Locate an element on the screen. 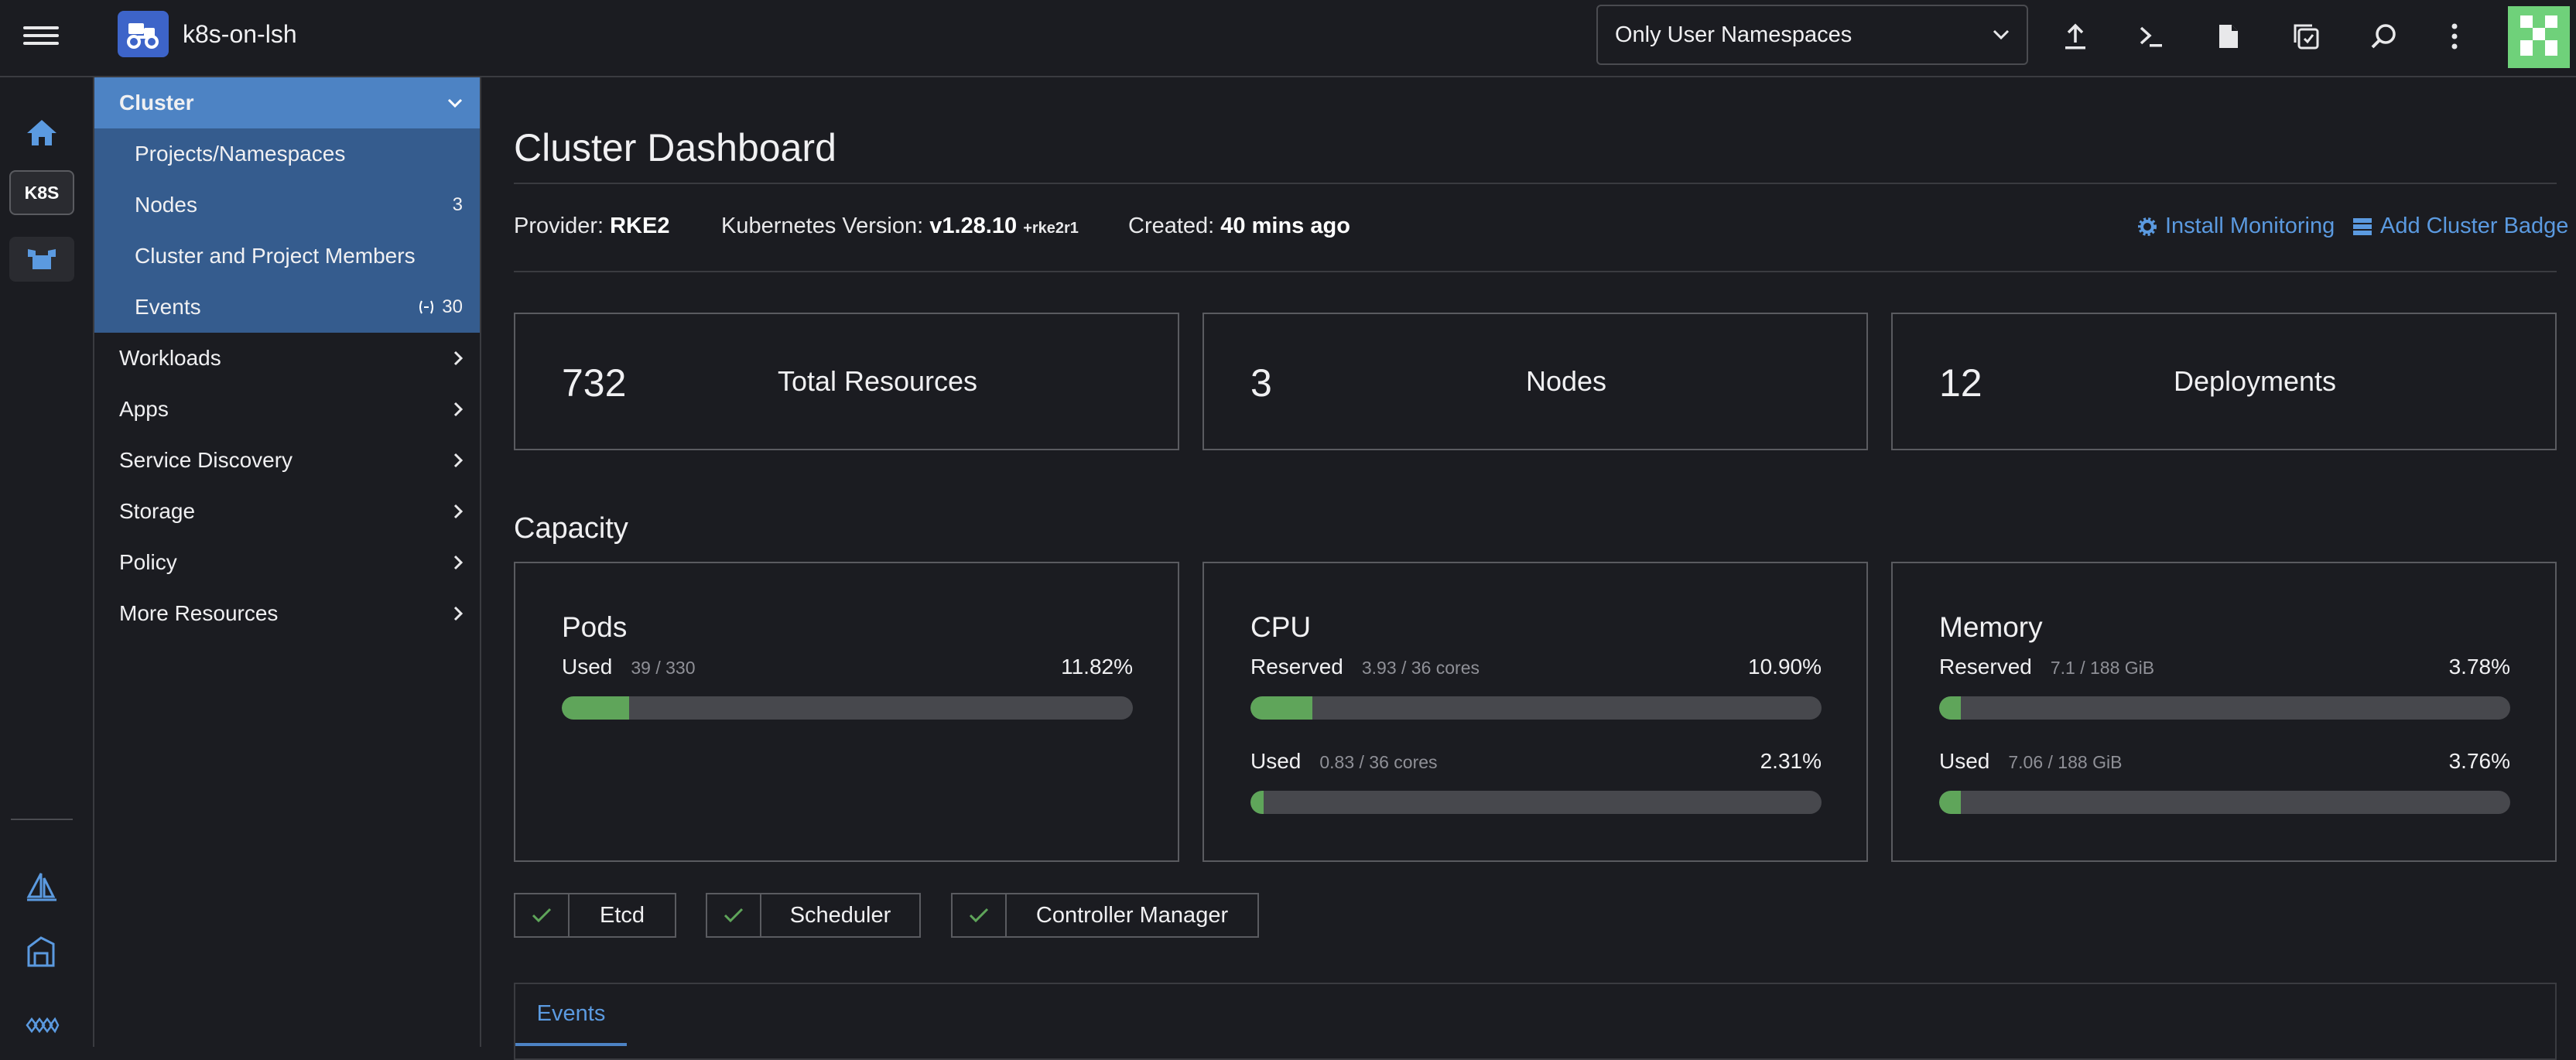 The height and width of the screenshot is (1060, 2576). fleet-icon is located at coordinates (42, 1026).